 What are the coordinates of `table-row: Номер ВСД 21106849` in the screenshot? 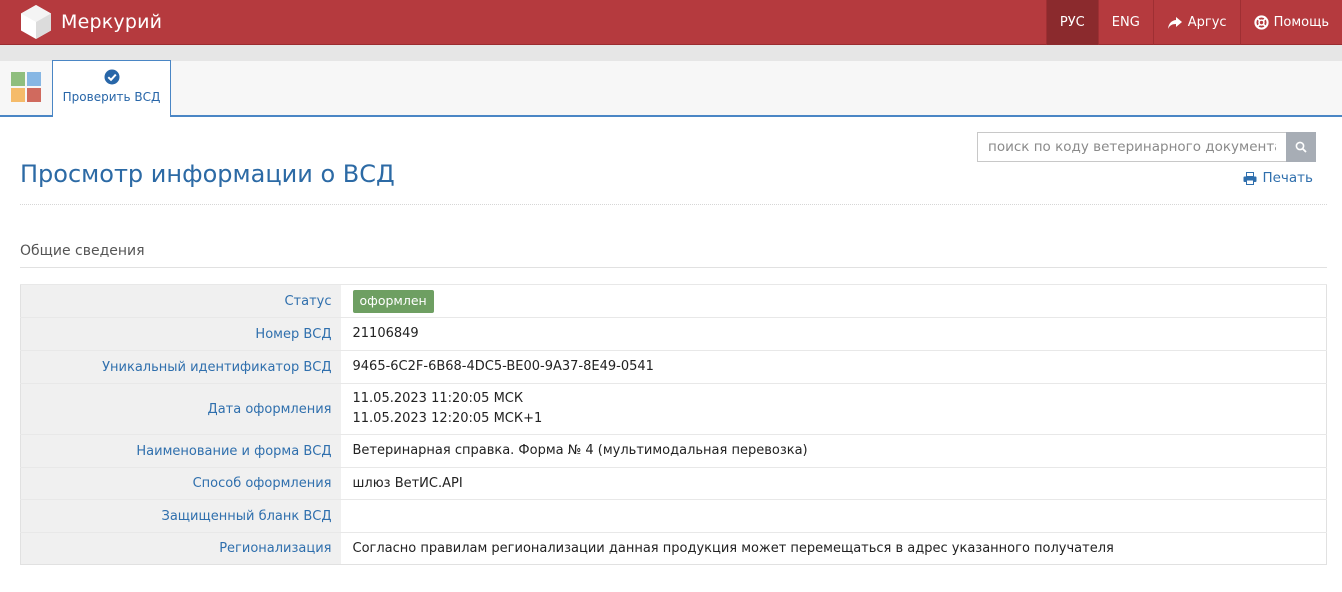 It's located at (673, 334).